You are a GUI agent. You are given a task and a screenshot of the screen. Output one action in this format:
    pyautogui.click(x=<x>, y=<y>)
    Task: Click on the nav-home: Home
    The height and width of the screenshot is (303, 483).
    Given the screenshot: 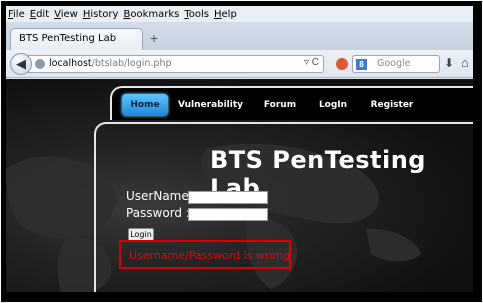 What is the action you would take?
    pyautogui.click(x=145, y=105)
    